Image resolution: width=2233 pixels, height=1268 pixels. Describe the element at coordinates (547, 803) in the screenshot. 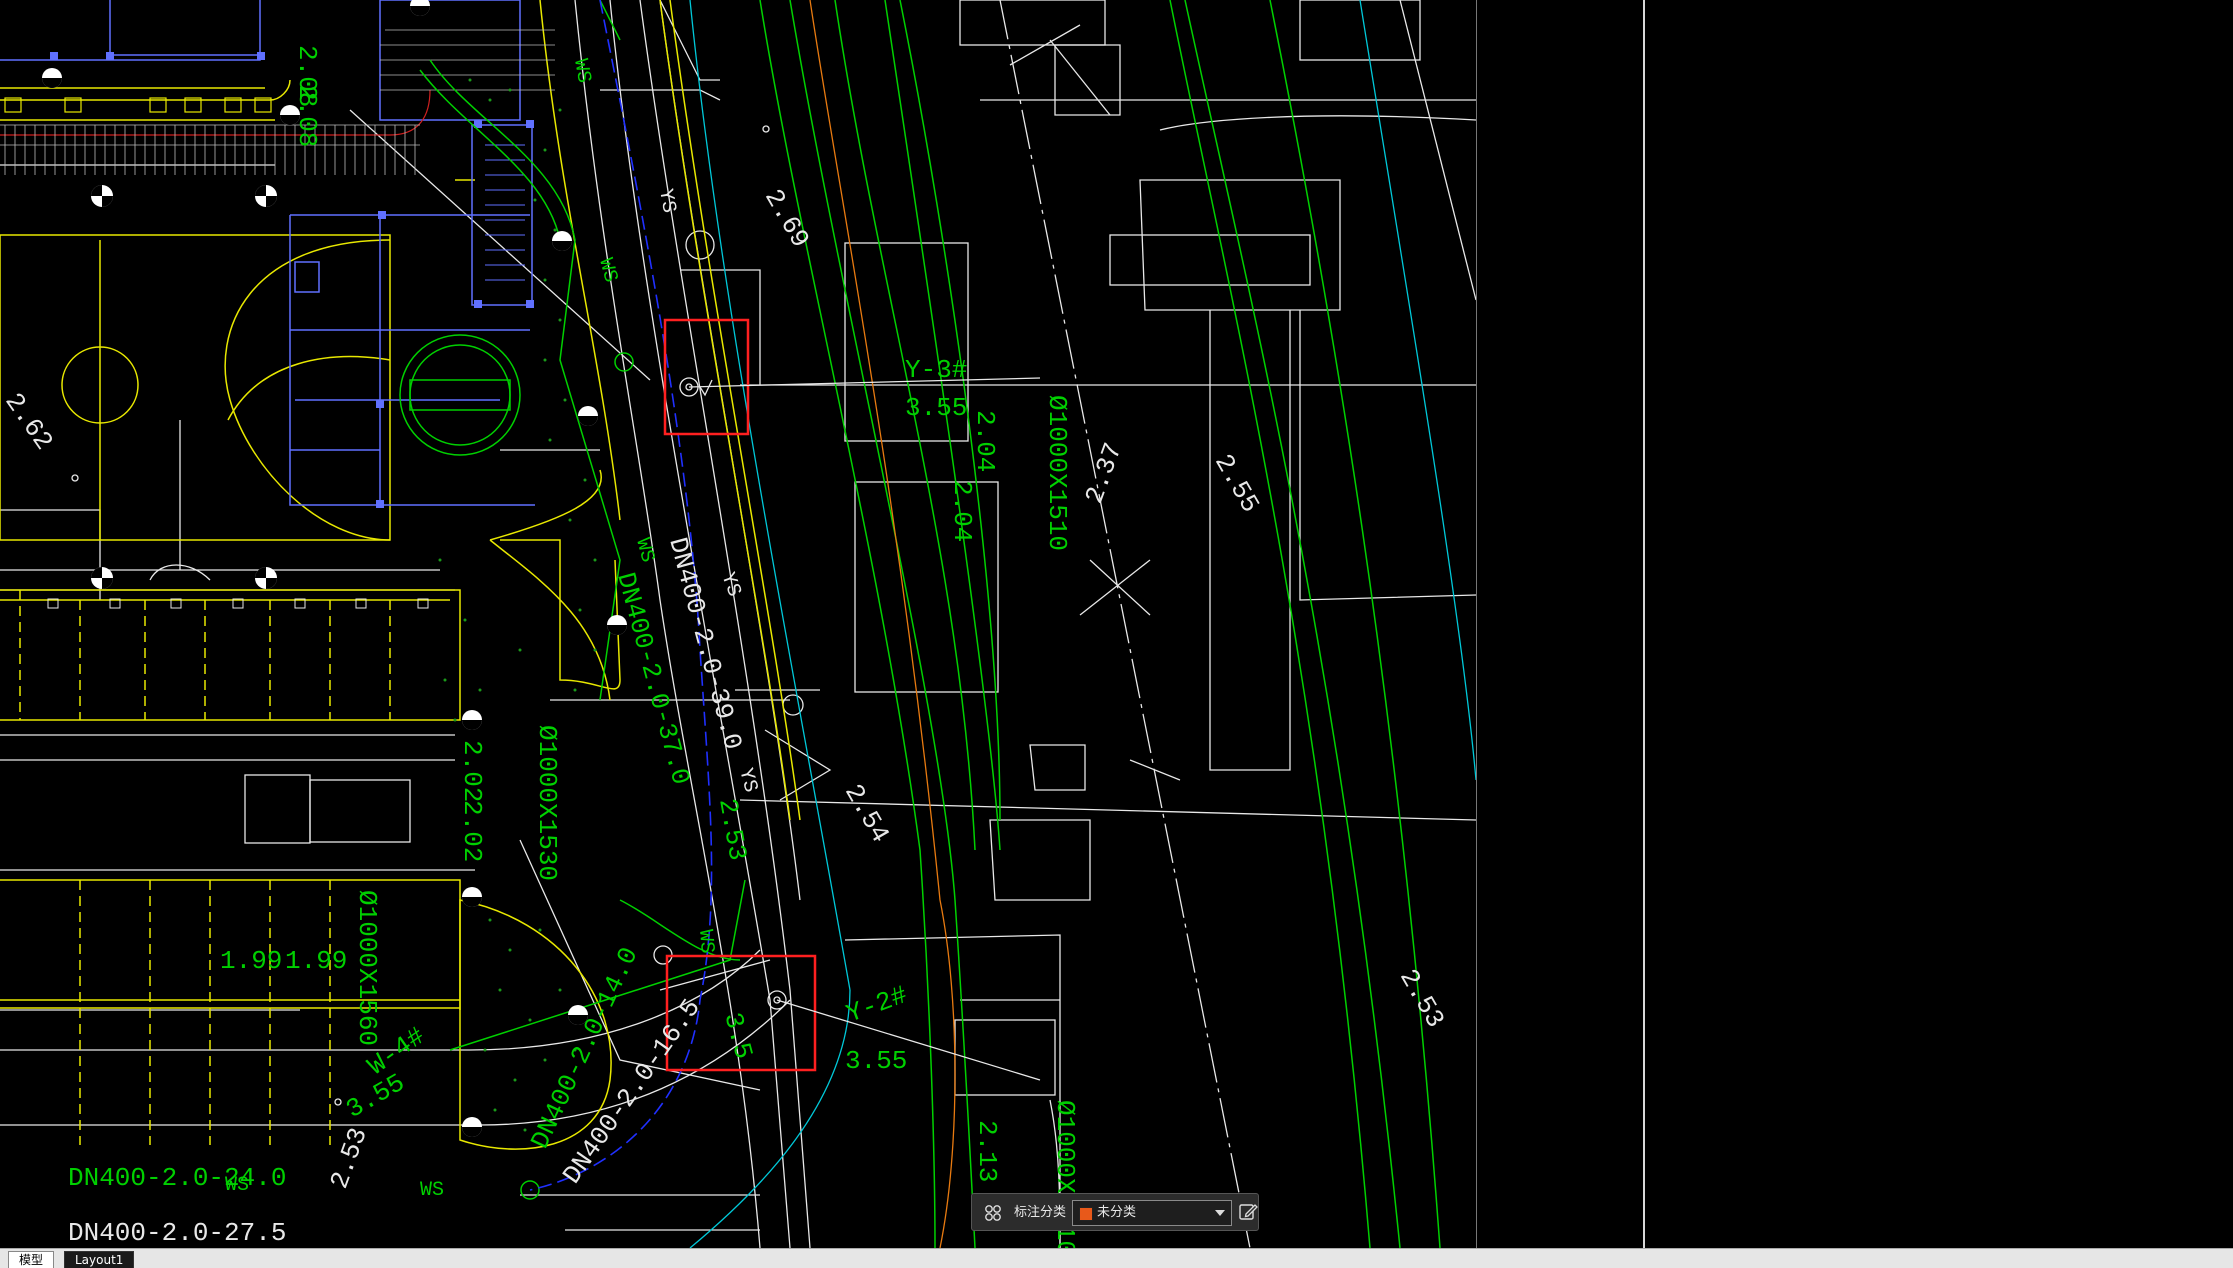

I see `size-label: Ø1000X1530` at that location.